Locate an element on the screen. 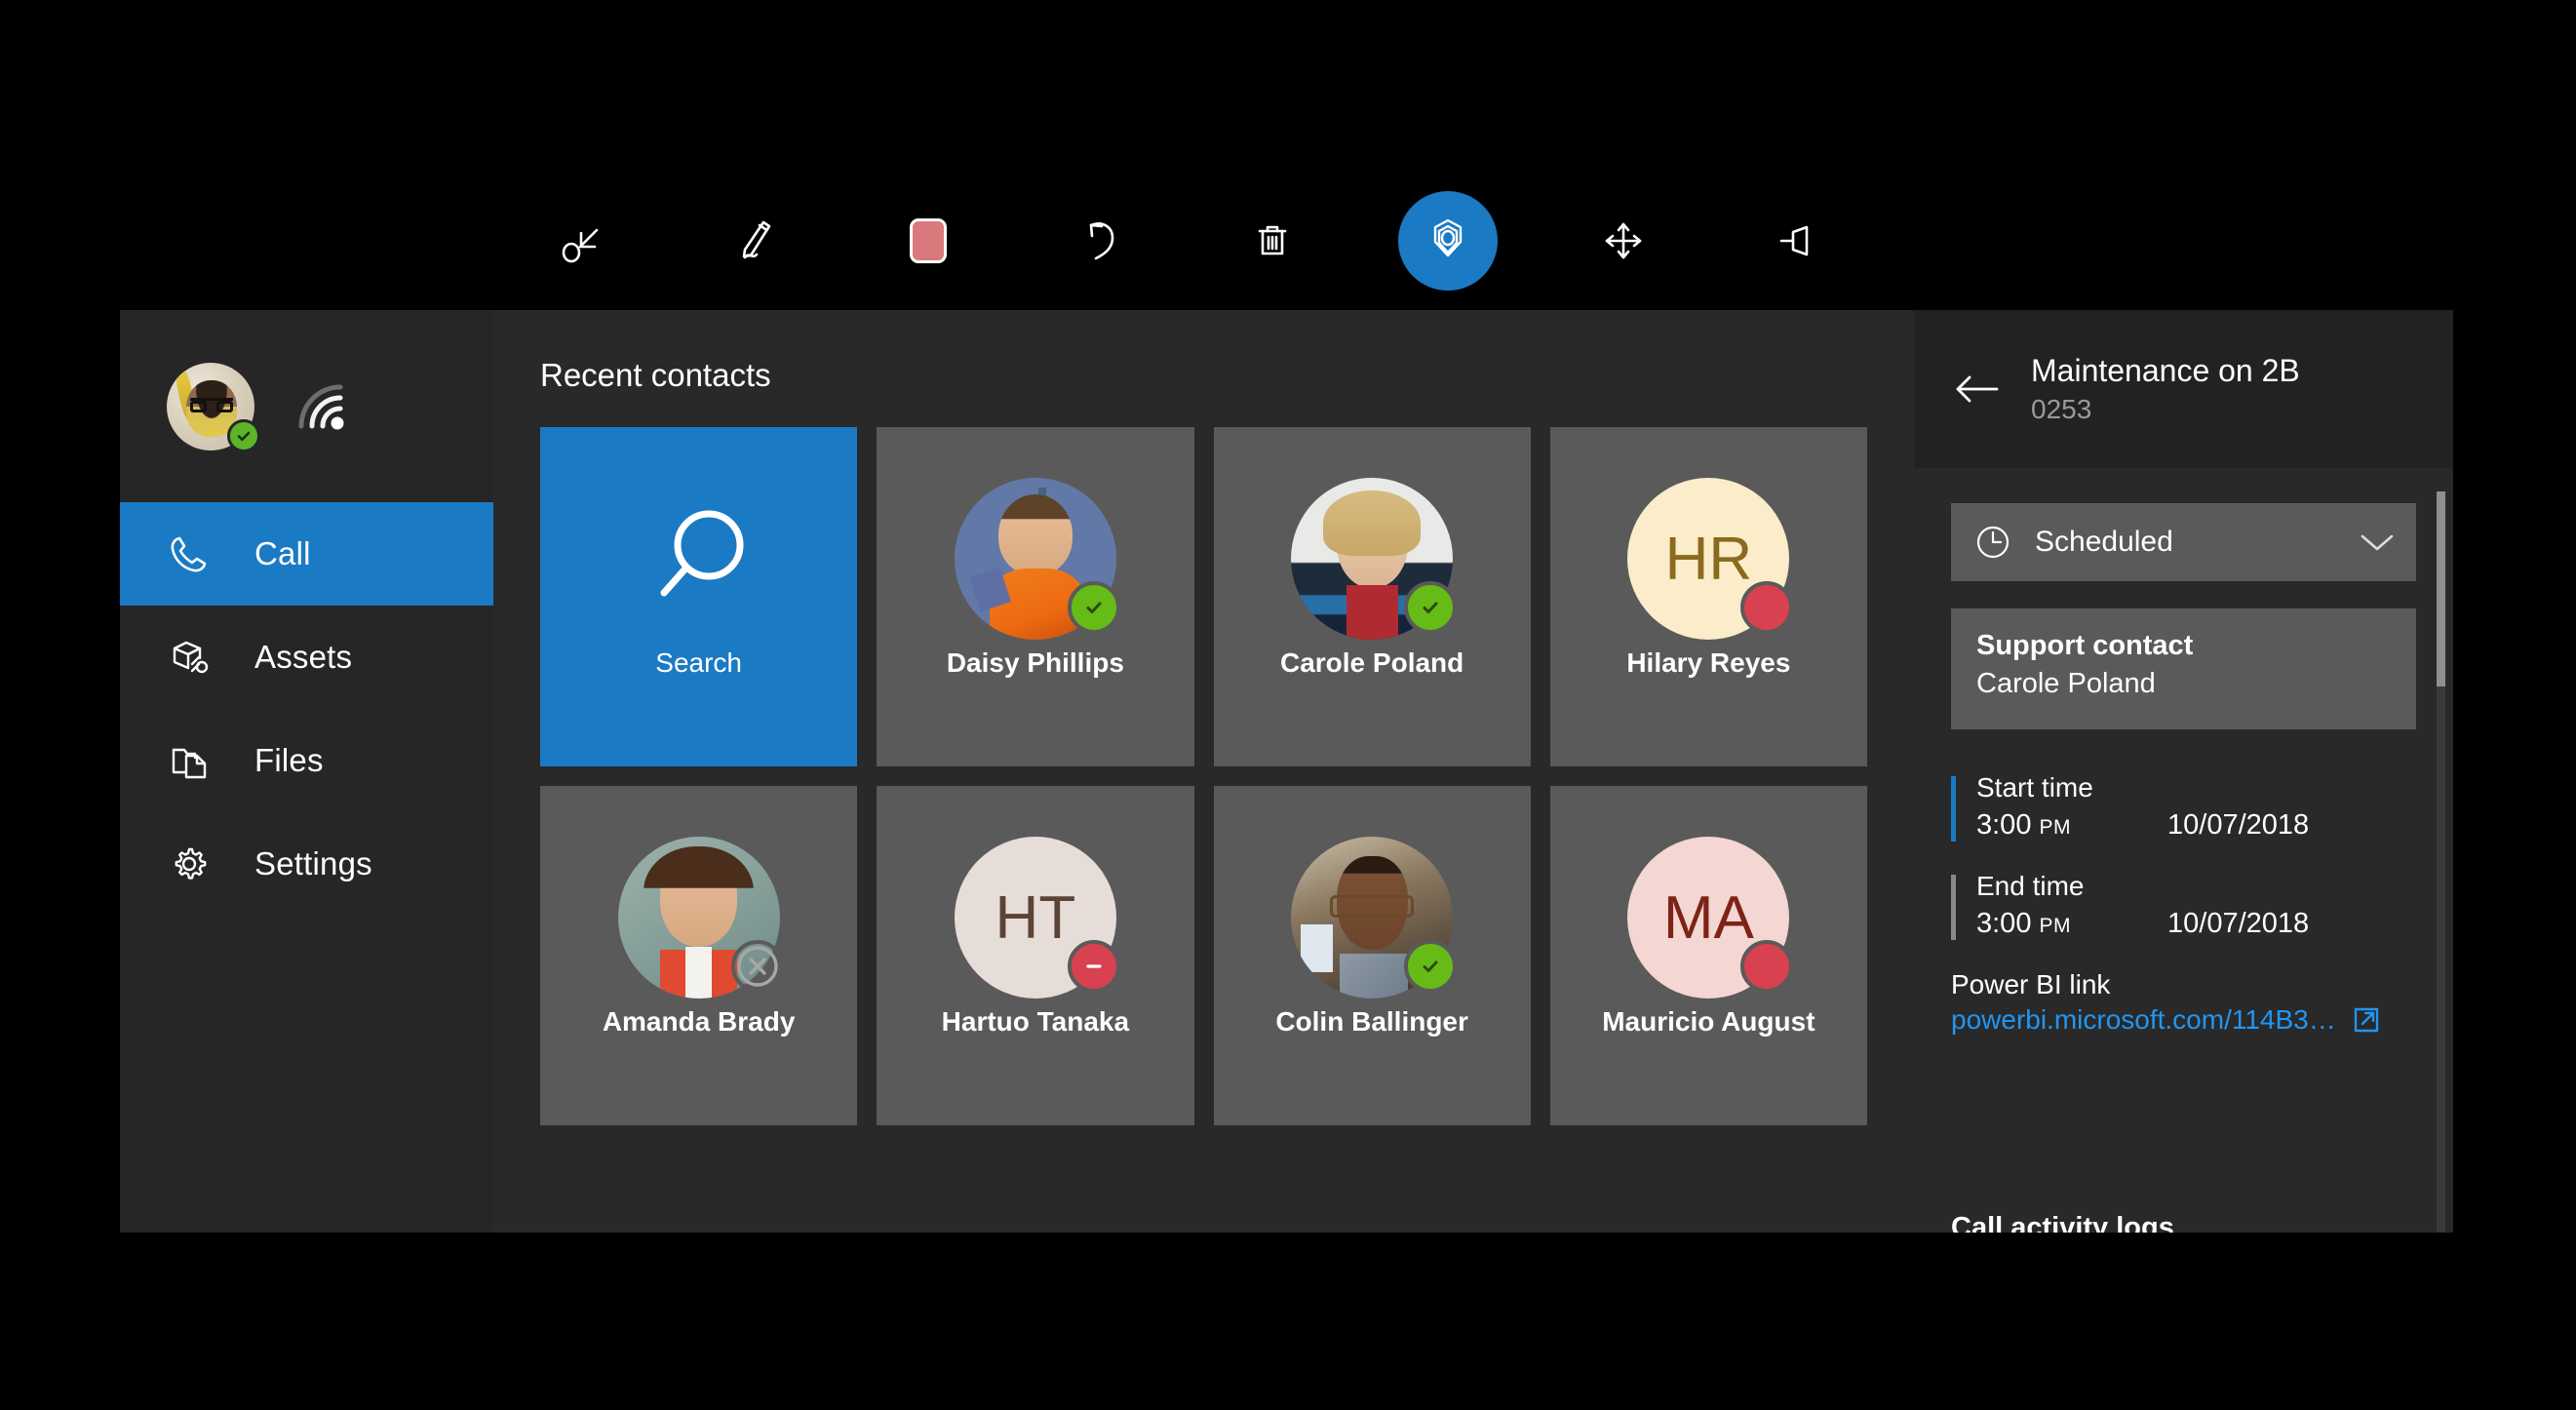 This screenshot has width=2576, height=1410. move-icon is located at coordinates (1623, 241).